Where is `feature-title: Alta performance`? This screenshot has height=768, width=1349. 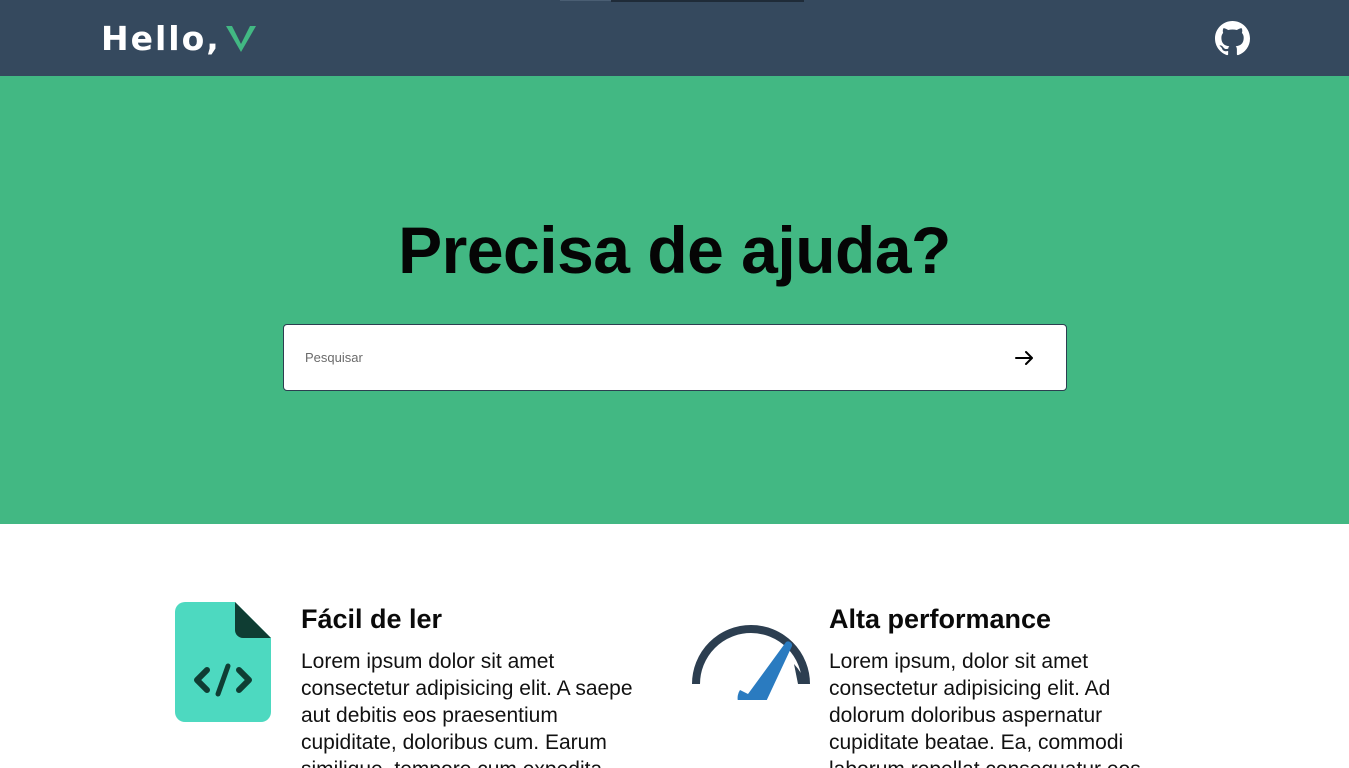 feature-title: Alta performance is located at coordinates (940, 619).